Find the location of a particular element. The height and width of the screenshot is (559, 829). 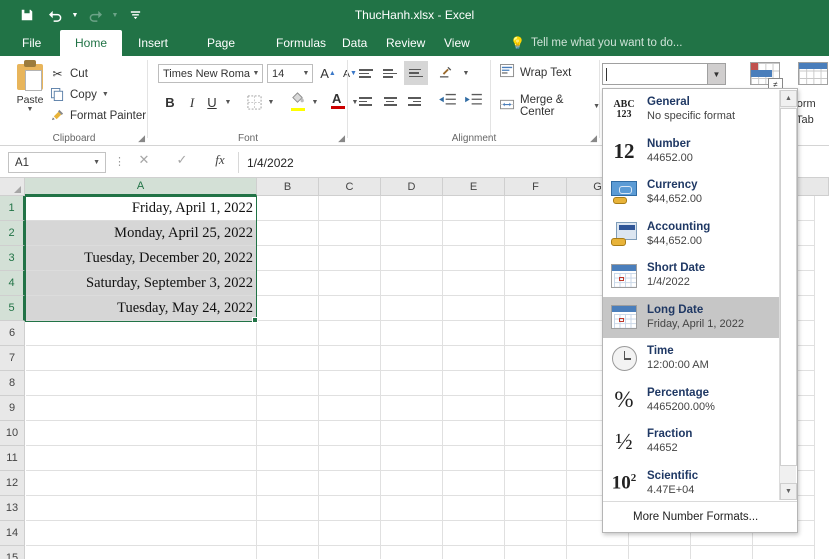

cell-j15 is located at coordinates (784, 552).